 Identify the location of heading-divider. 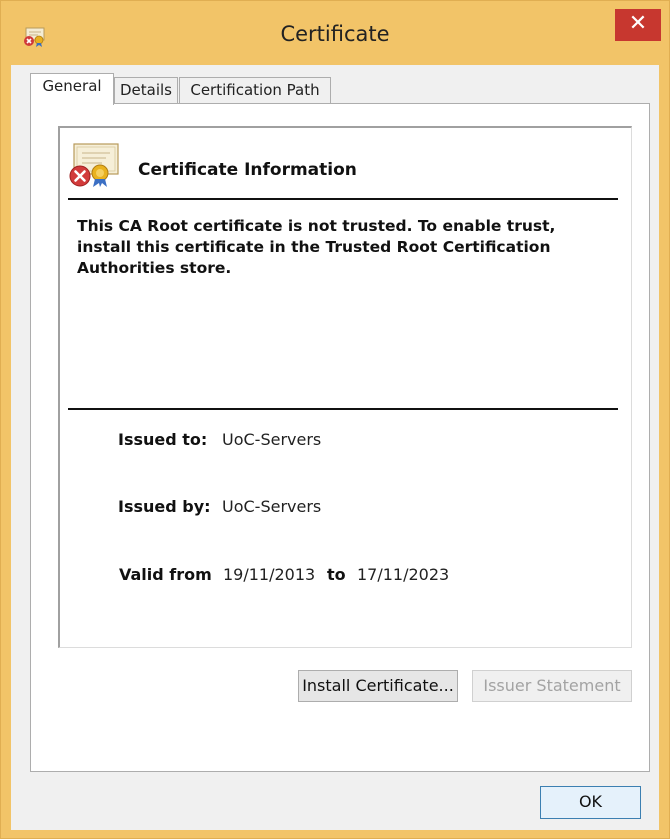
(343, 199).